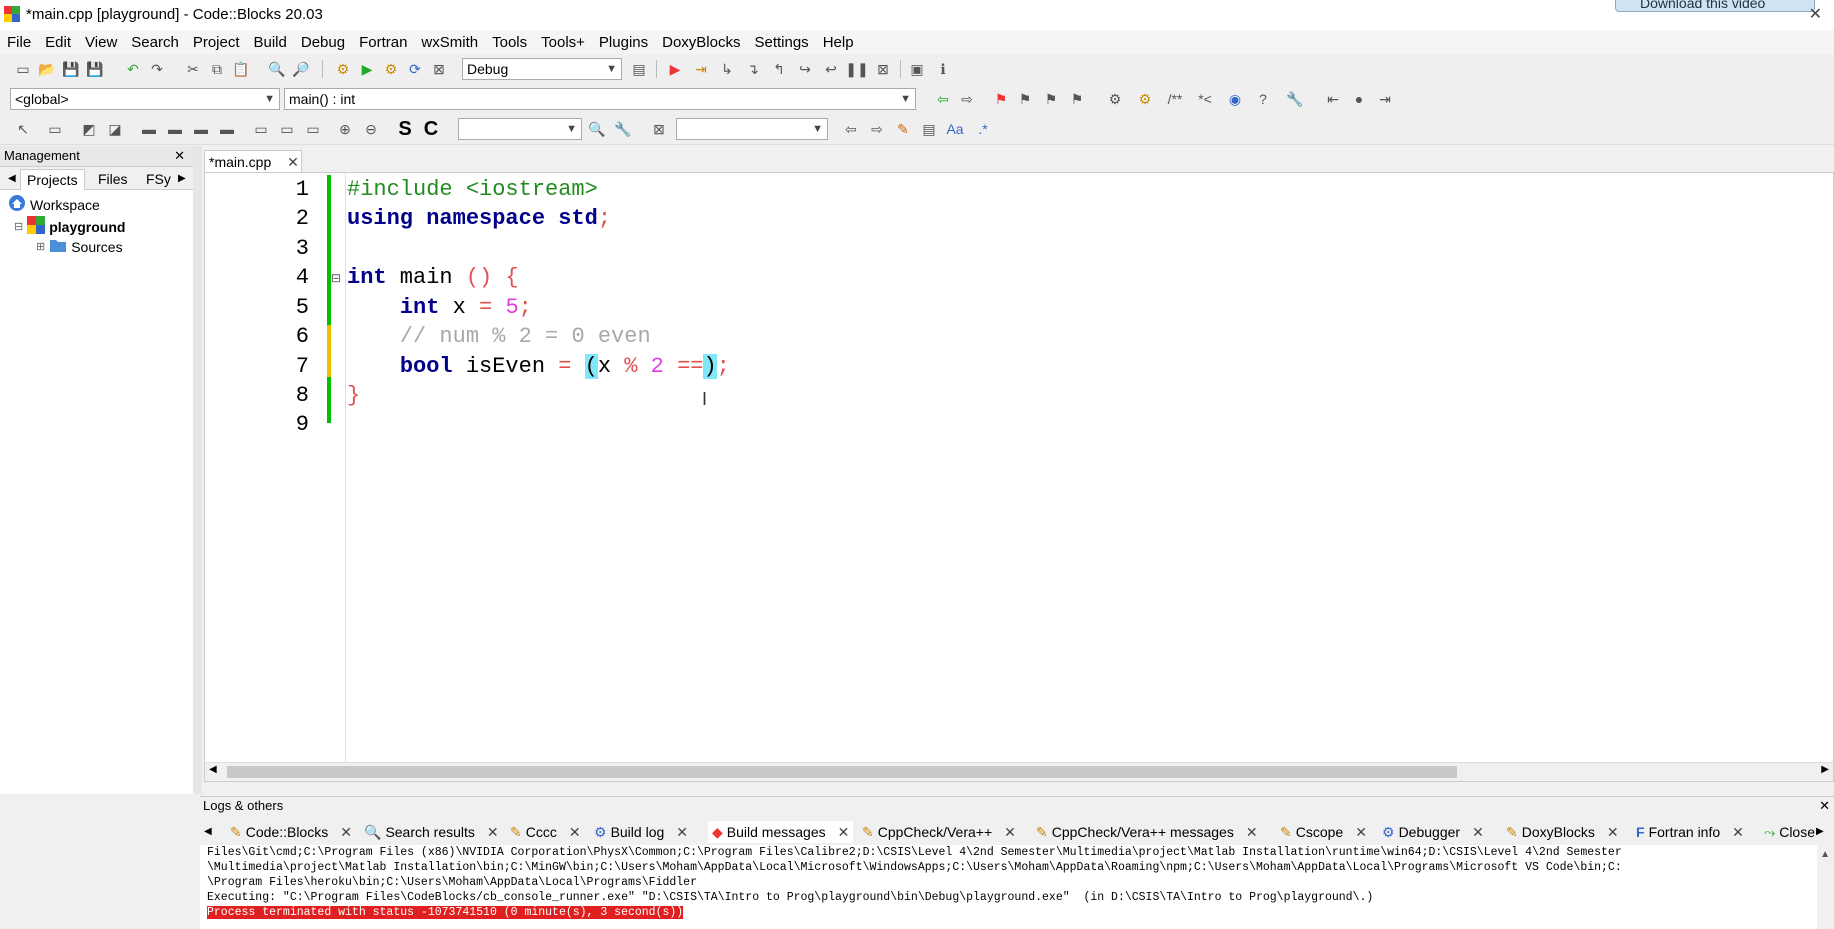  Describe the element at coordinates (261, 129) in the screenshot. I see `frame1-icon: ▭` at that location.